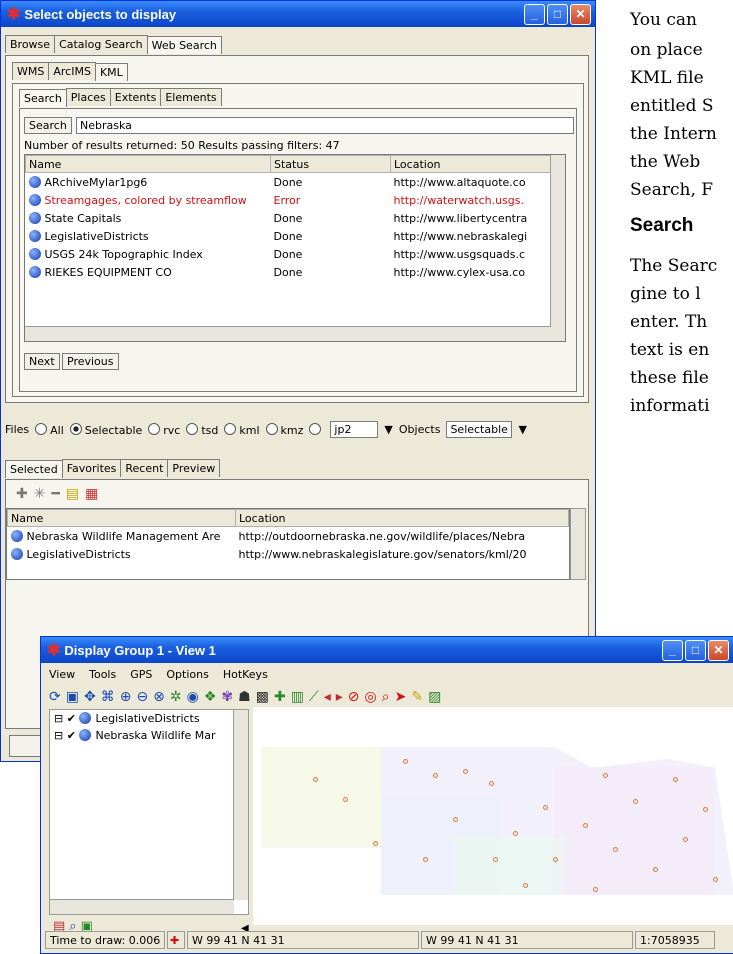  I want to click on search-icon: ⌕, so click(386, 699).